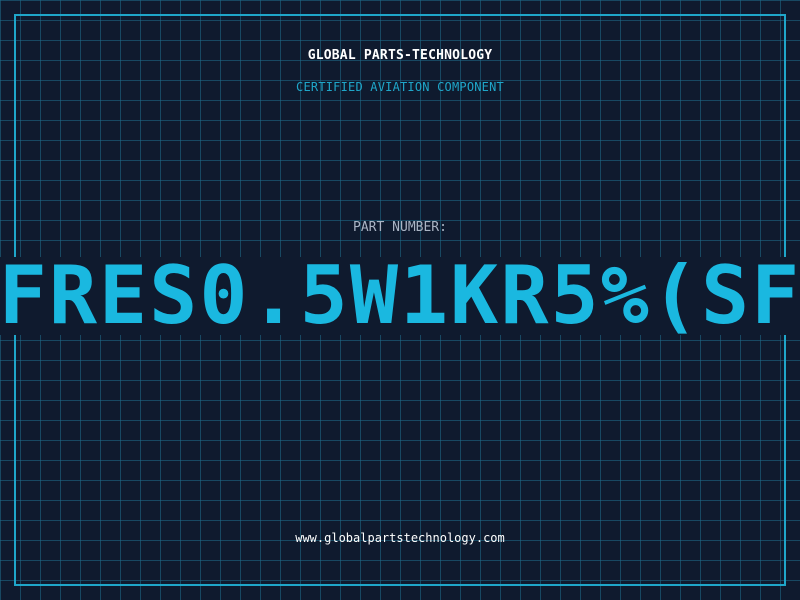 The height and width of the screenshot is (600, 800). Describe the element at coordinates (400, 227) in the screenshot. I see `part-number-label: PART NUMBER:` at that location.